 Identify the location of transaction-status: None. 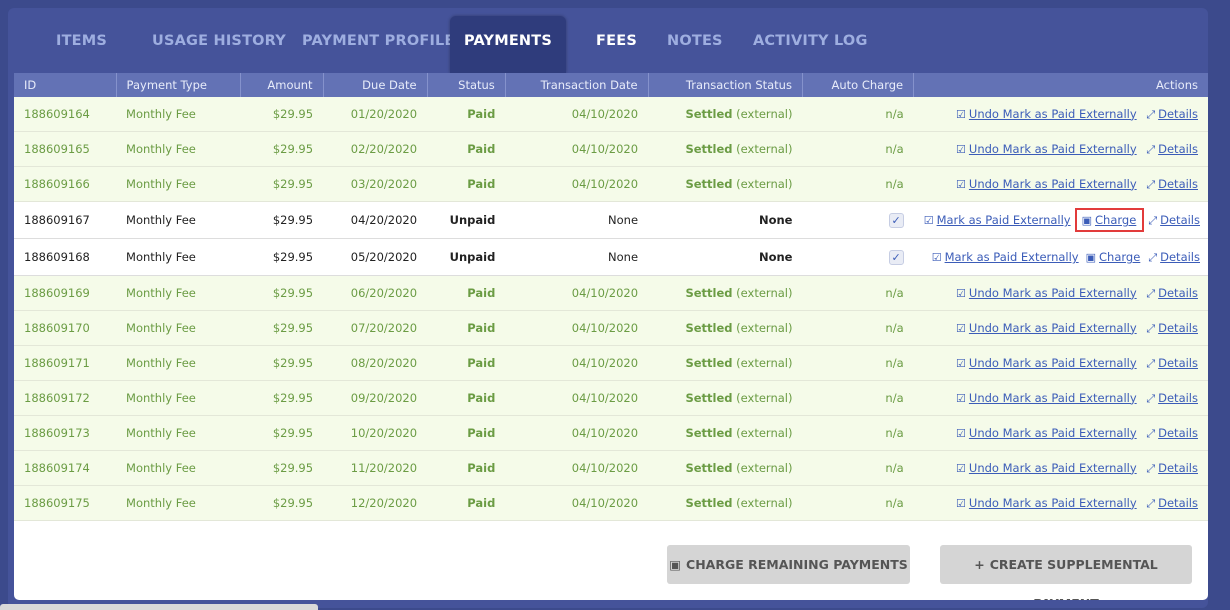
(725, 257).